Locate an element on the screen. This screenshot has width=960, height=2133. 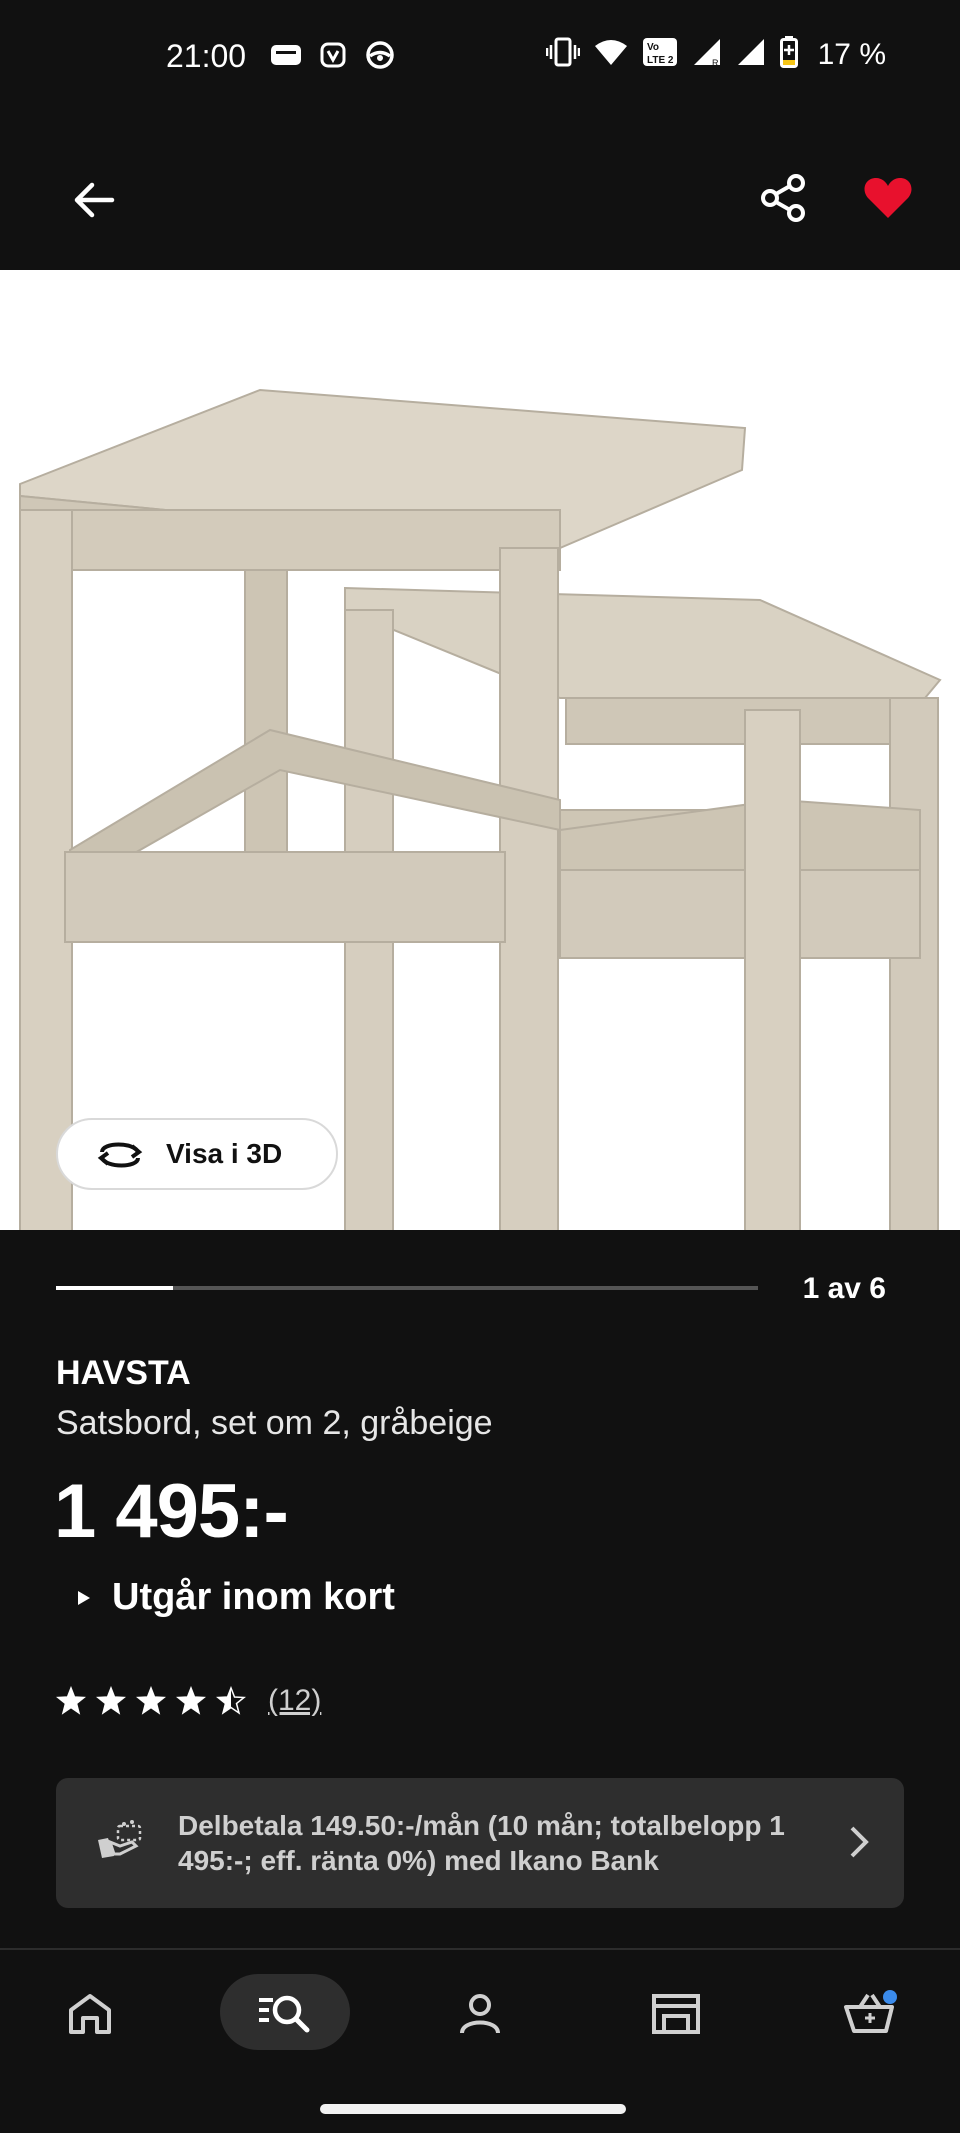
cart-icon is located at coordinates (870, 2011).